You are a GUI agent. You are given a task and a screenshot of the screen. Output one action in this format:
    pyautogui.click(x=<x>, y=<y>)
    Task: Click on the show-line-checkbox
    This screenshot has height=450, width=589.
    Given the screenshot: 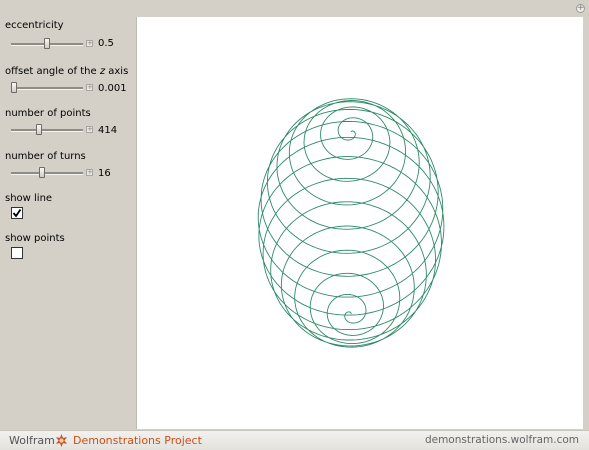 What is the action you would take?
    pyautogui.click(x=17, y=213)
    